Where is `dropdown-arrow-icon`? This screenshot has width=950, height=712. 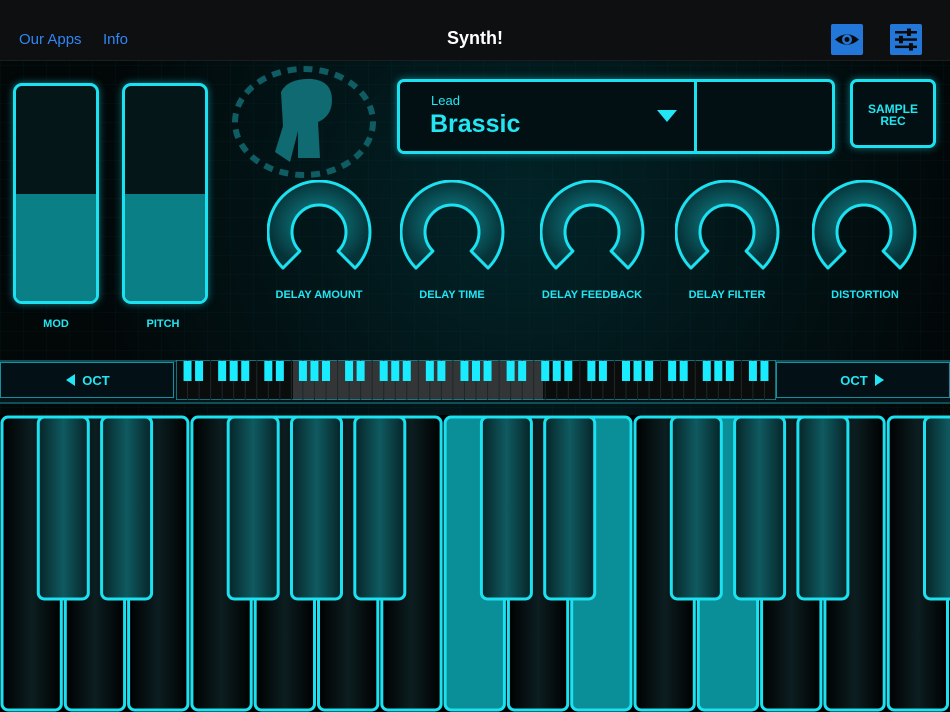 dropdown-arrow-icon is located at coordinates (667, 116).